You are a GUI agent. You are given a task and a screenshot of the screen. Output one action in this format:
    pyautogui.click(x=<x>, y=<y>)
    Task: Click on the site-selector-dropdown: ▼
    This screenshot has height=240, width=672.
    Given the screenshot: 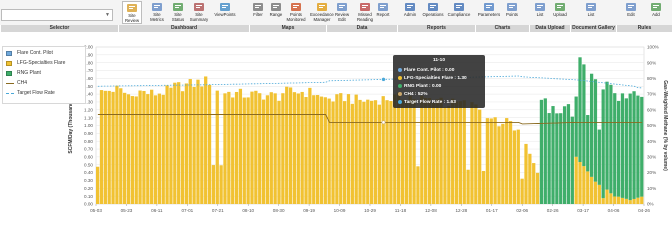 What is the action you would take?
    pyautogui.click(x=57, y=15)
    